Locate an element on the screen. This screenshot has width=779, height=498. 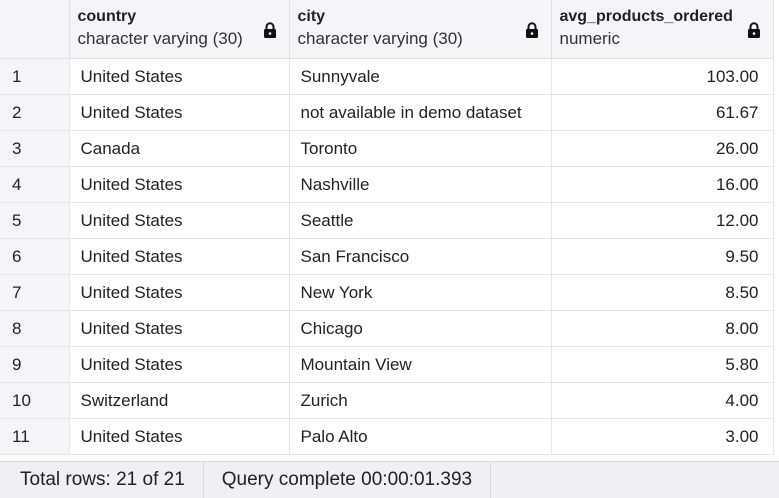
column-header-country: country character varying (30) is located at coordinates (179, 29).